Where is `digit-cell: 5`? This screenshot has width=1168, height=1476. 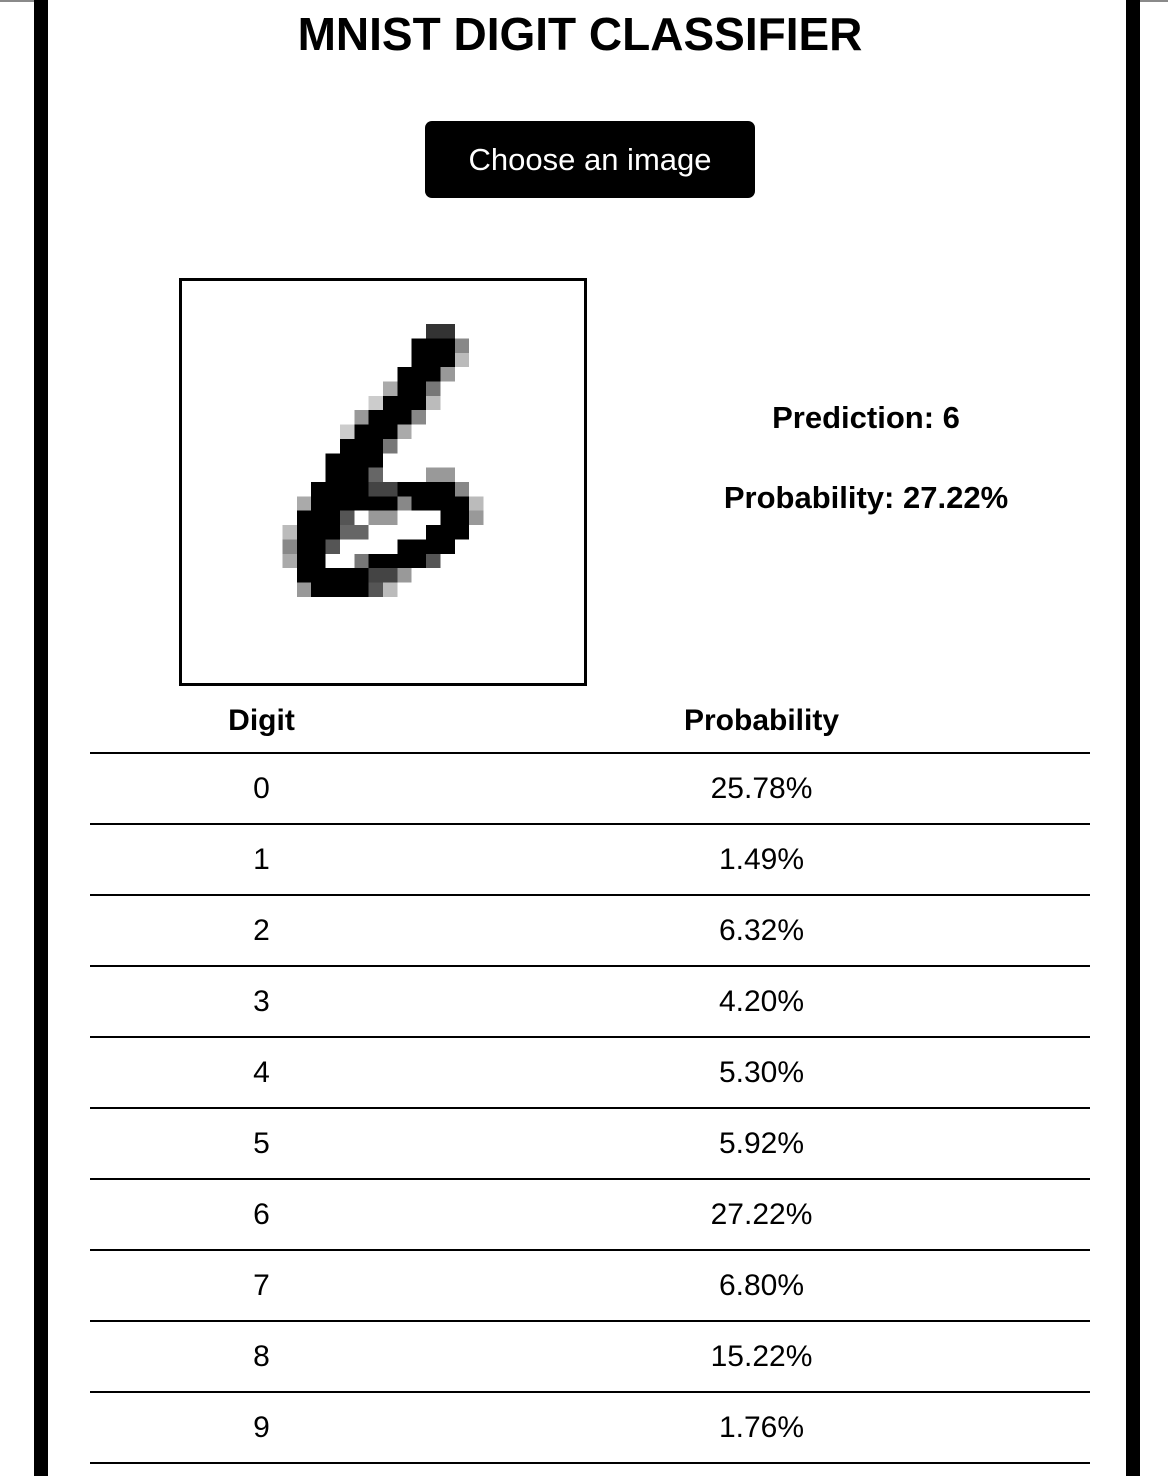 digit-cell: 5 is located at coordinates (261, 1144).